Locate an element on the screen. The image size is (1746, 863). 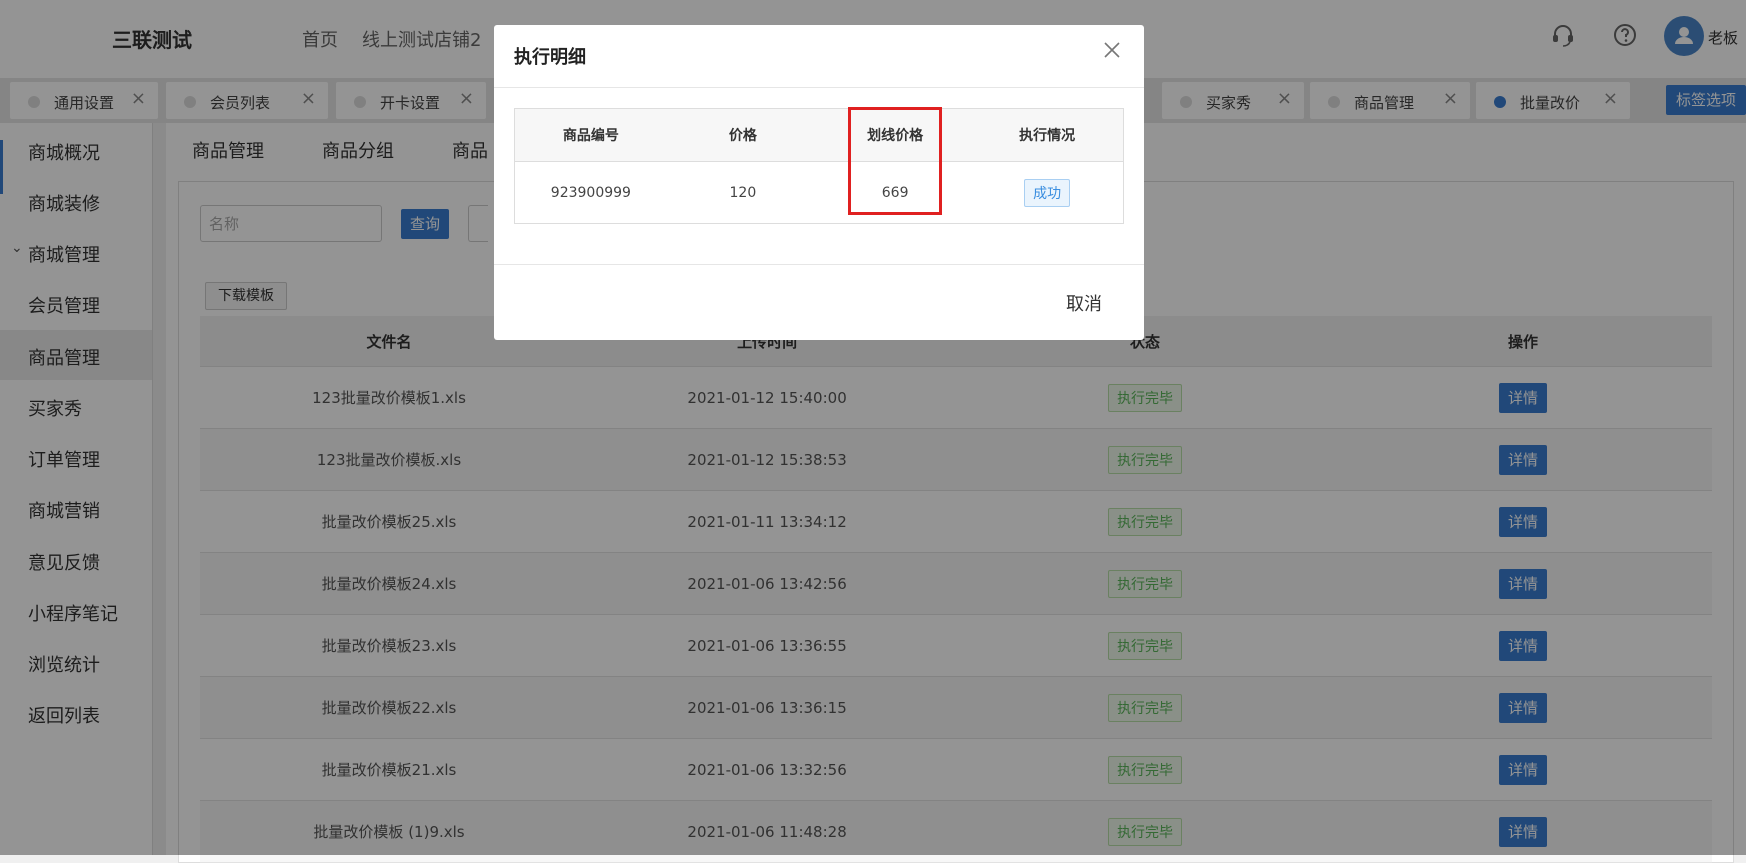
column-header: 价格 is located at coordinates (742, 135).